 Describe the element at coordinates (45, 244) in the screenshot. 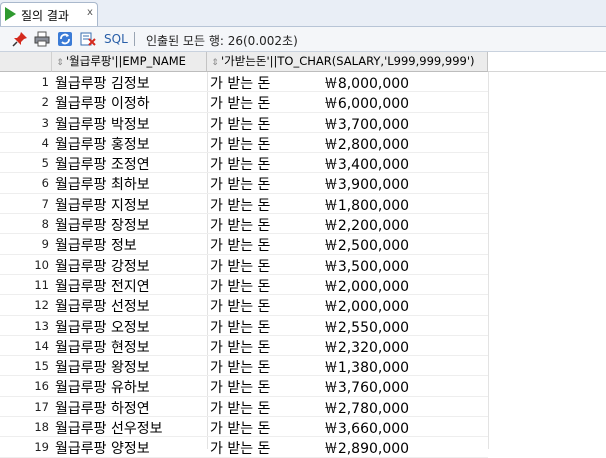

I see `row-number: 9` at that location.